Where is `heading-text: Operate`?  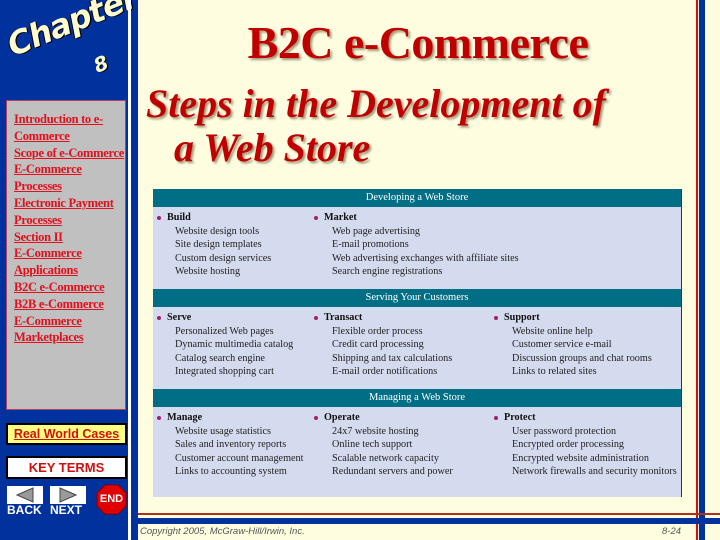
heading-text: Operate is located at coordinates (342, 417).